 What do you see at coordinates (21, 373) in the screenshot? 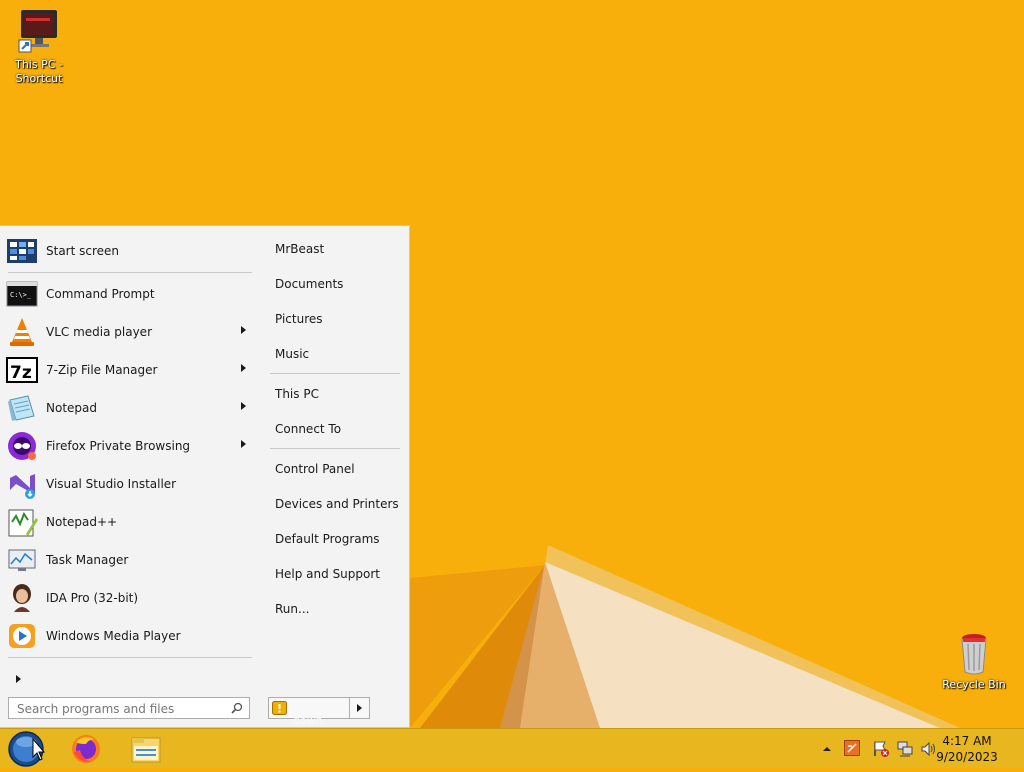
I see `svg-text: 7z` at bounding box center [21, 373].